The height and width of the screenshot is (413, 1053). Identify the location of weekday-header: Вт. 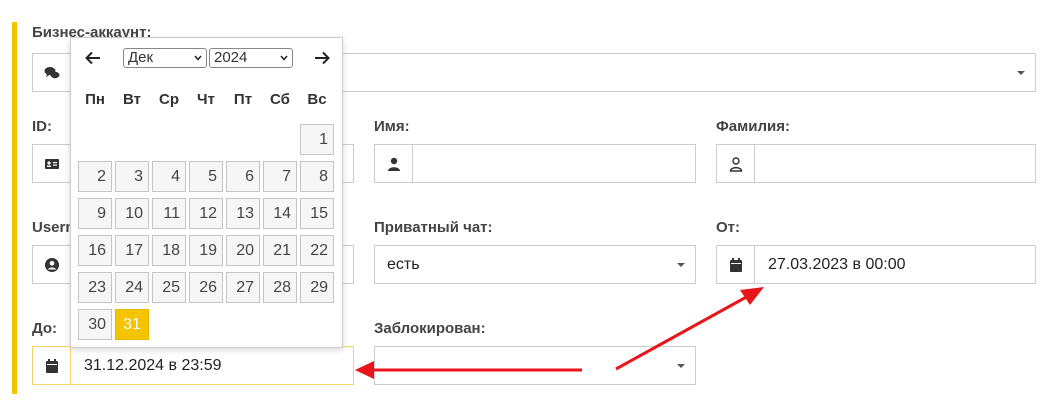
(132, 99).